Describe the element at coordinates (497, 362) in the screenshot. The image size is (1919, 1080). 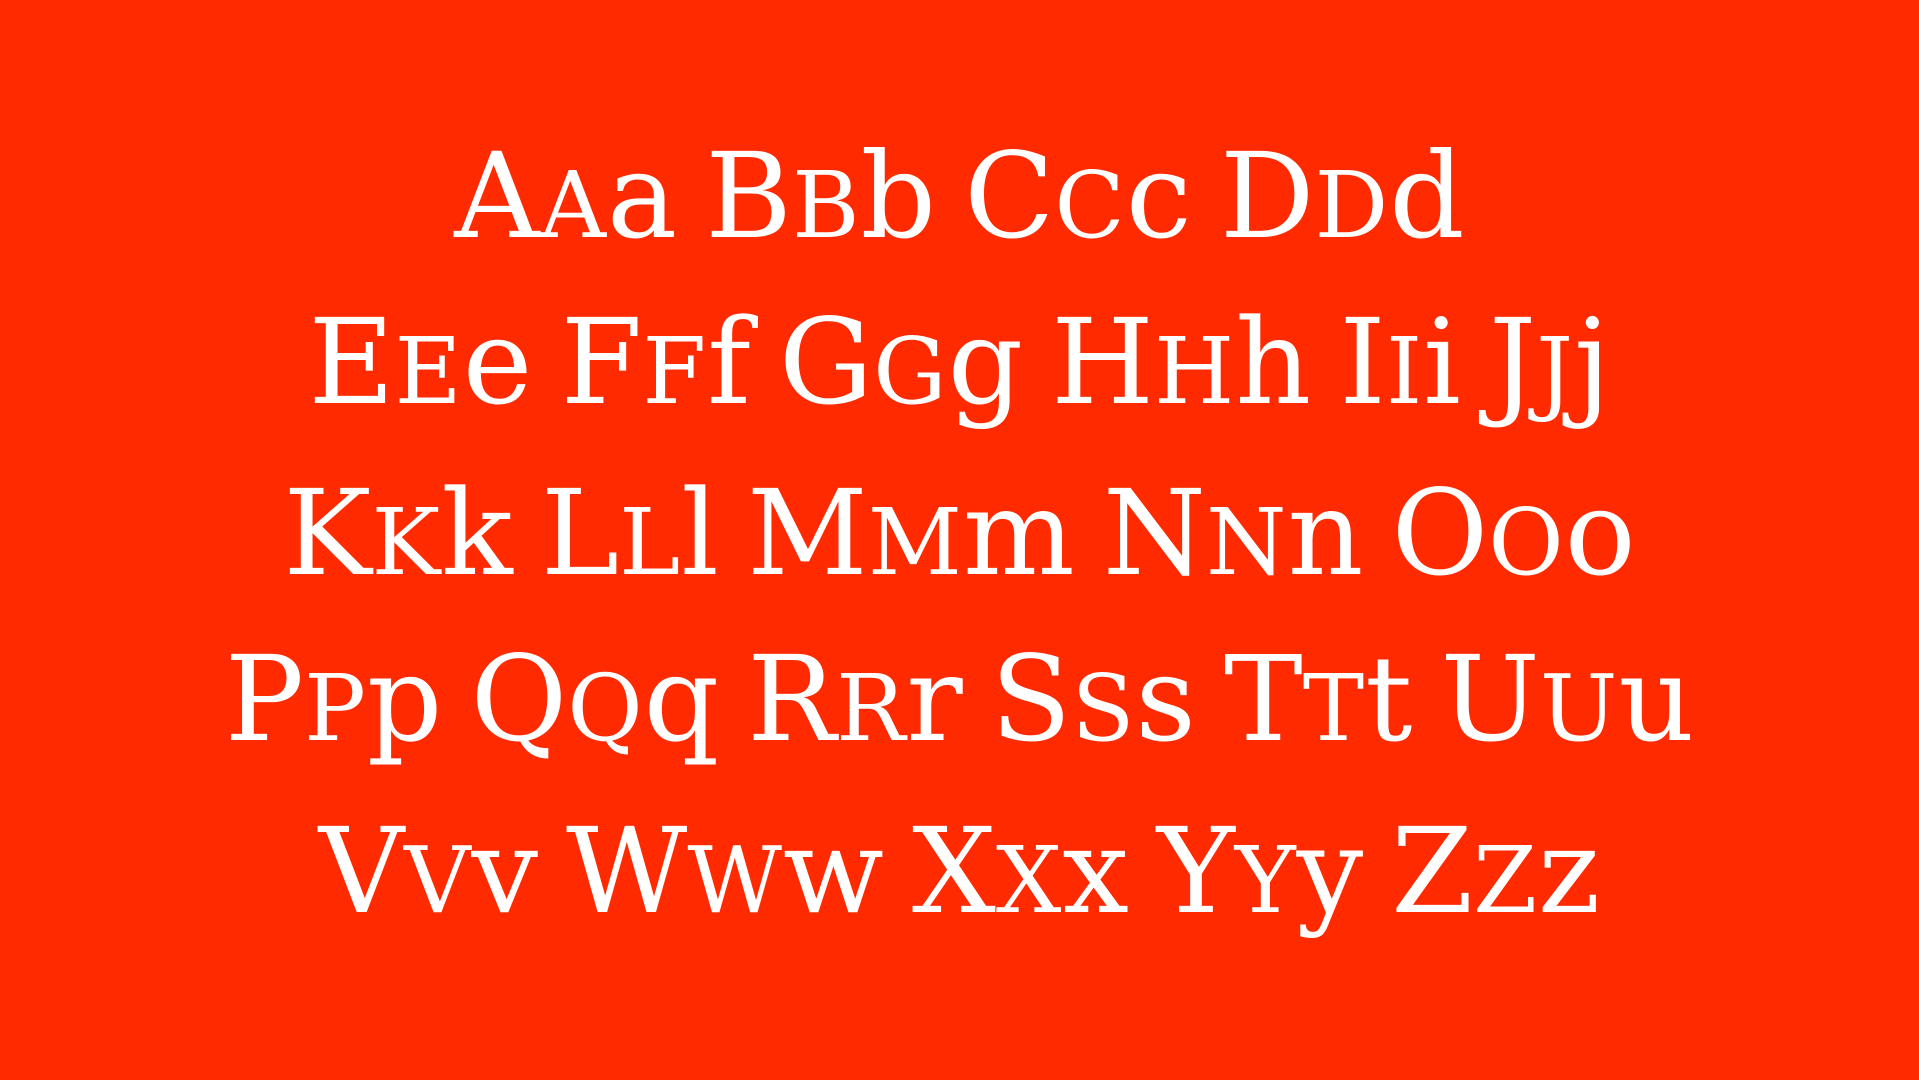
I see `lowercase-letter: e` at that location.